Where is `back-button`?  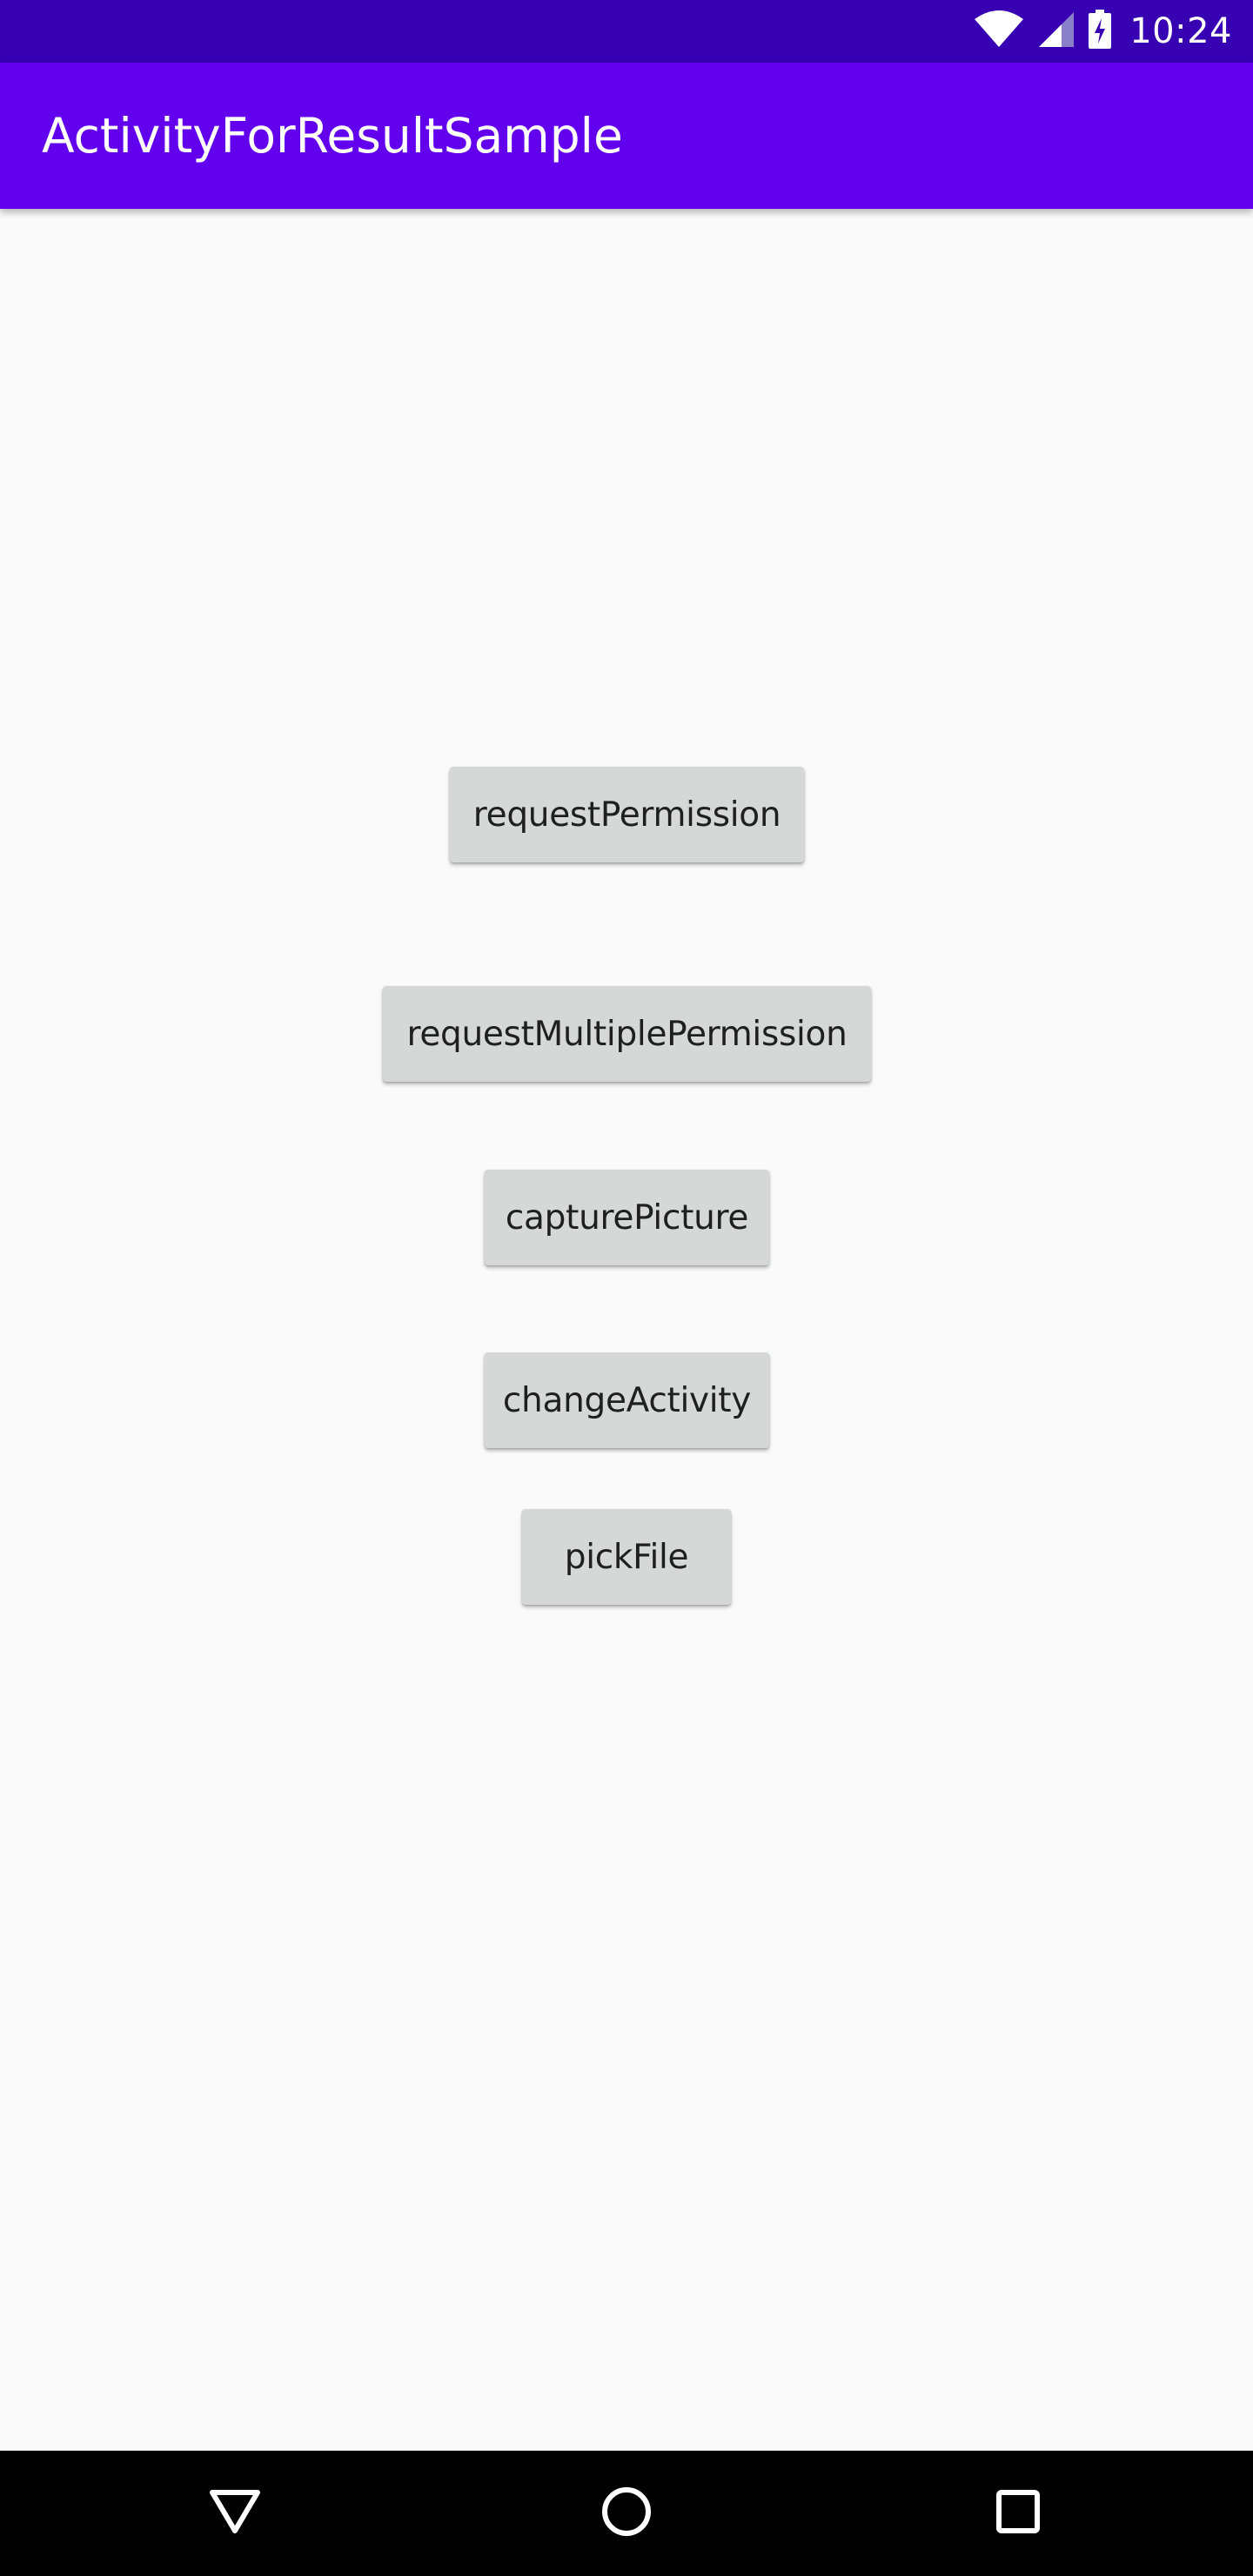 back-button is located at coordinates (234, 2513).